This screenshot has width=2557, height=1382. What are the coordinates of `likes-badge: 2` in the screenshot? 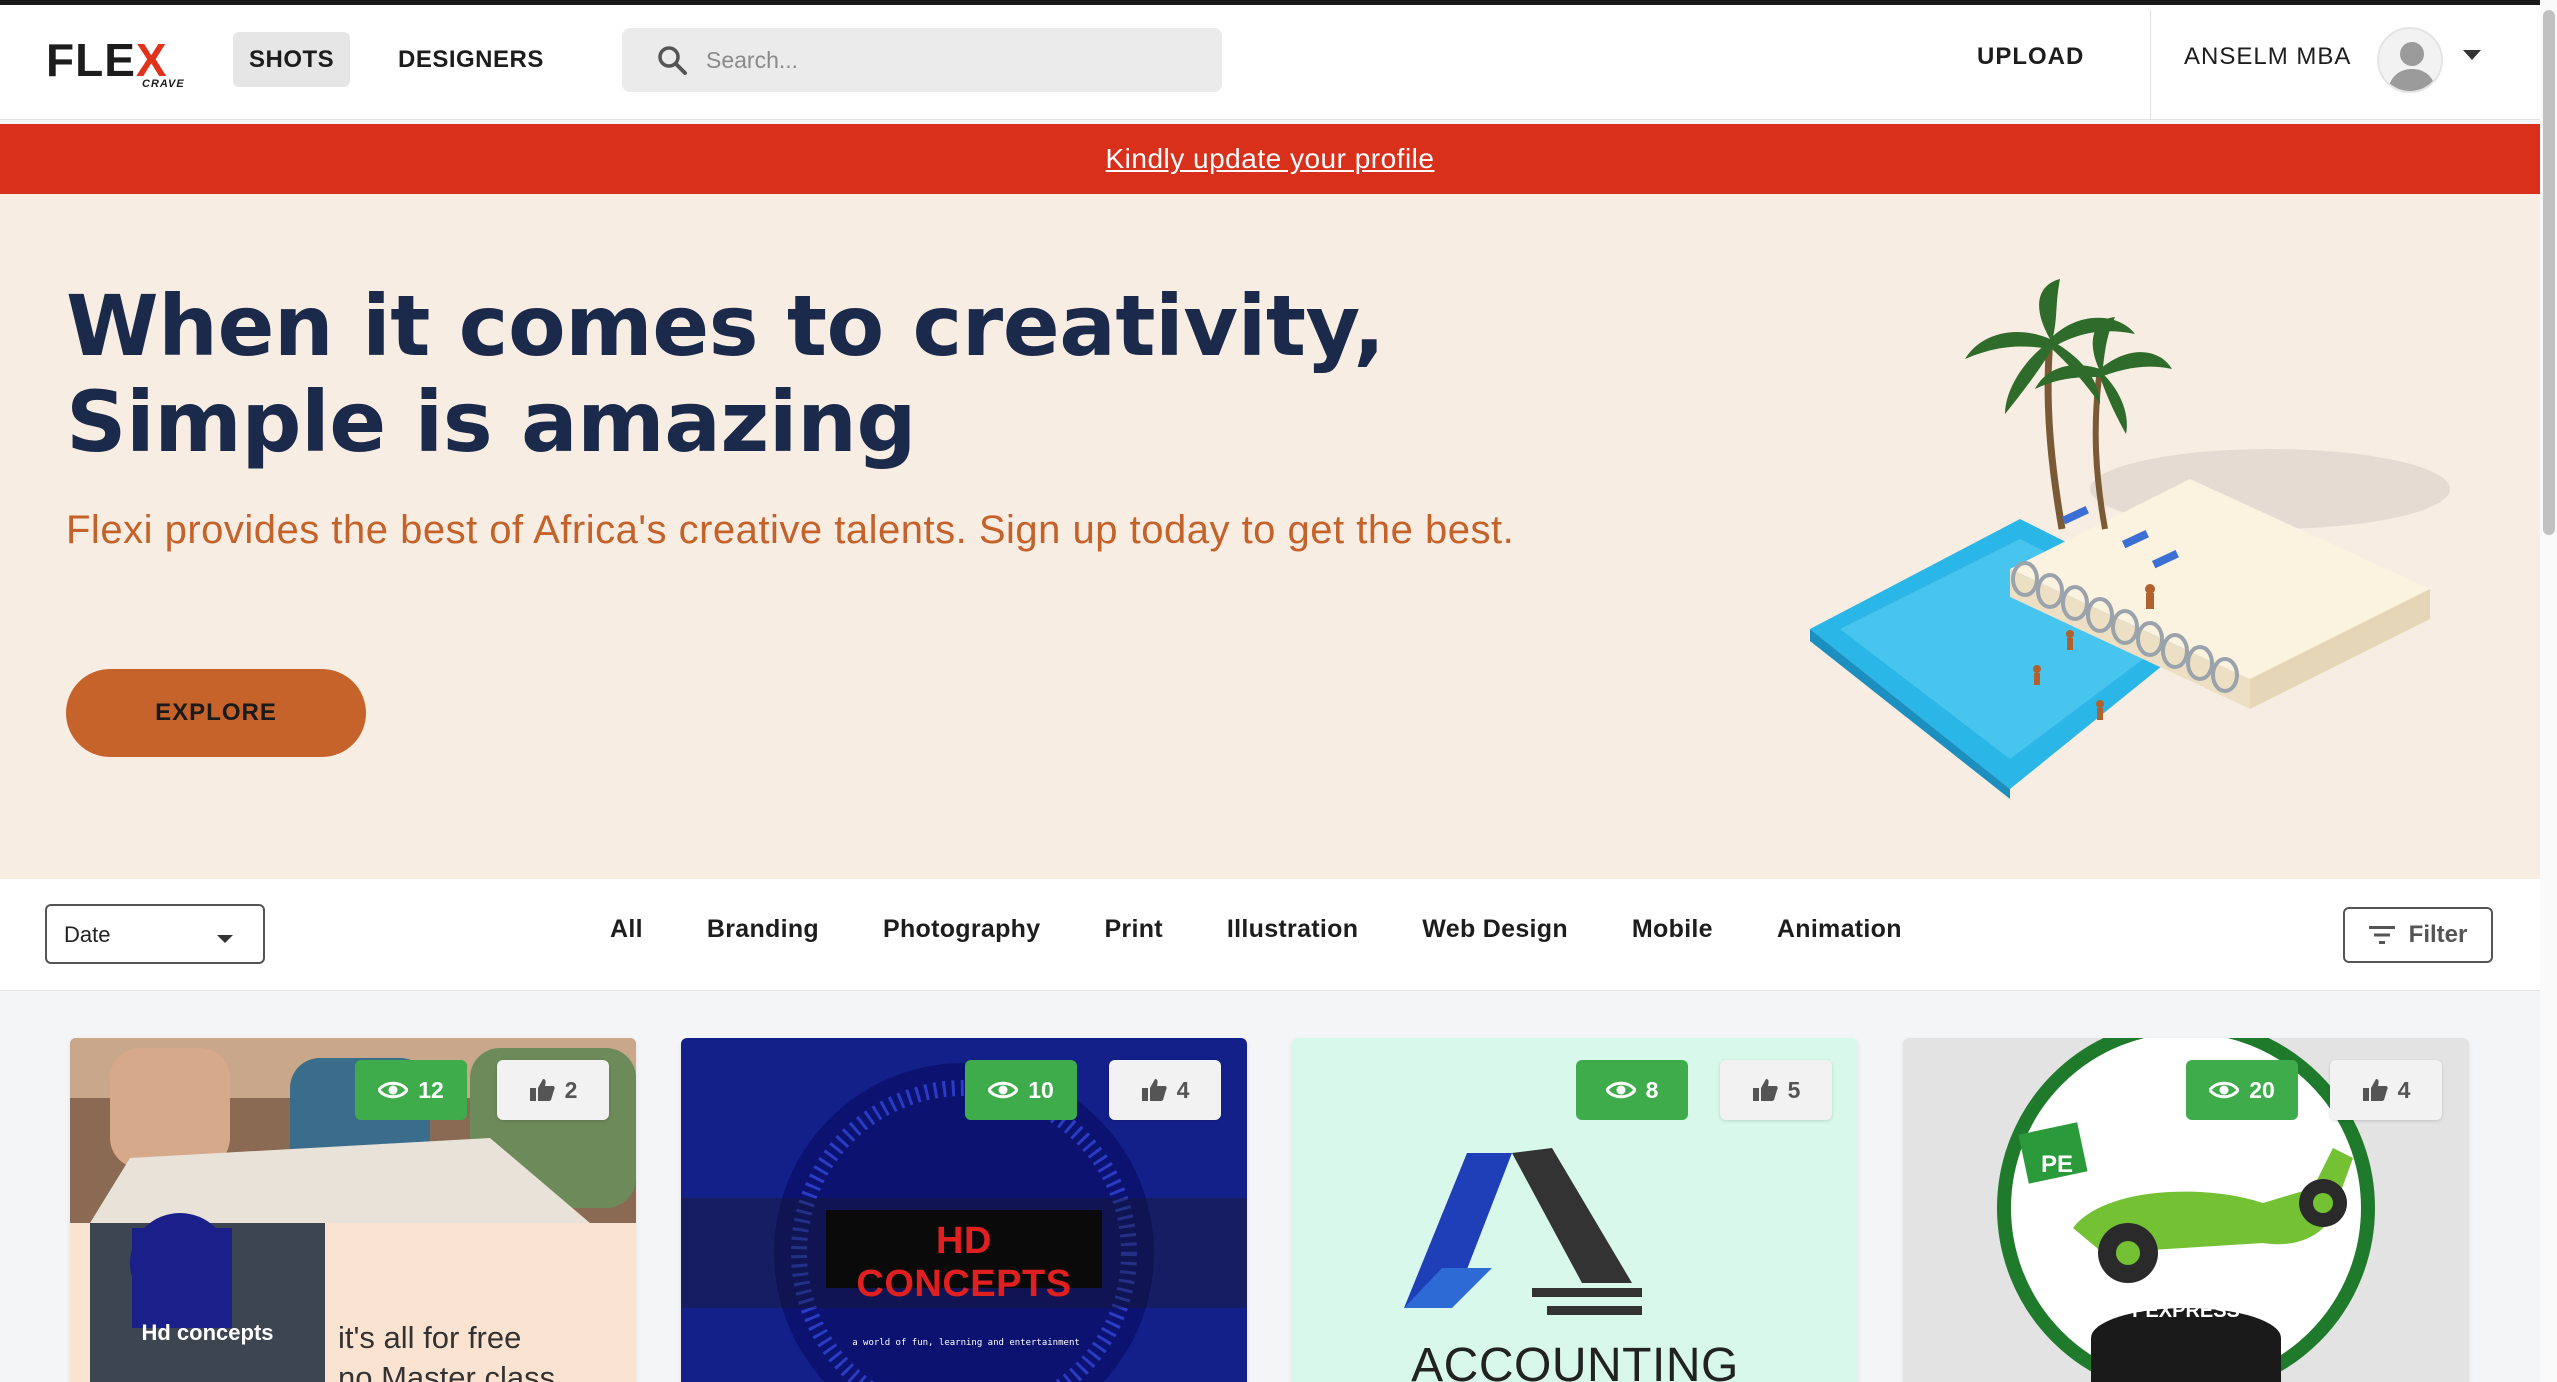 It's located at (553, 1090).